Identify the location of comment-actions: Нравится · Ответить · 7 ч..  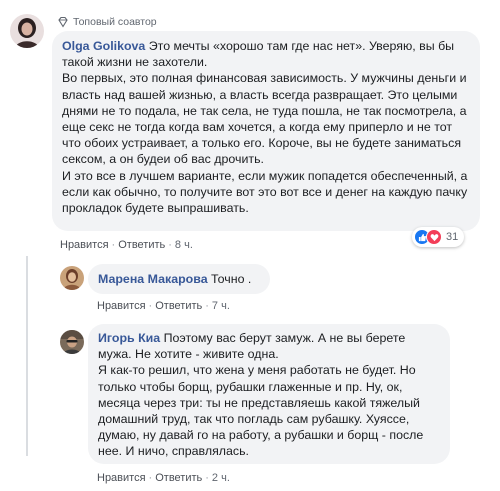
(163, 306).